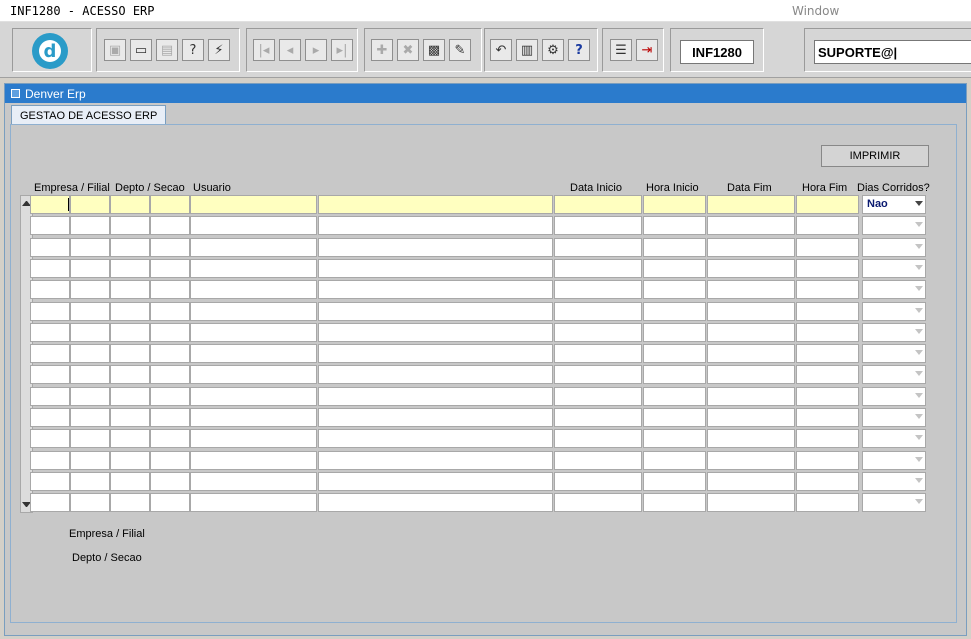 This screenshot has height=639, width=971. Describe the element at coordinates (193, 50) in the screenshot. I see `query-icon: ?` at that location.